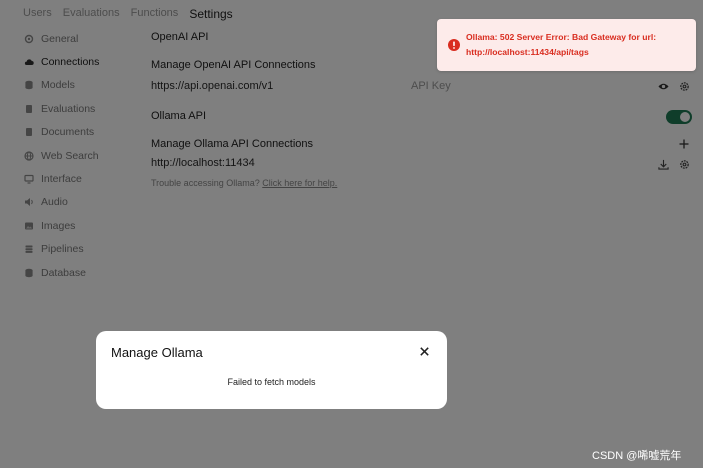 This screenshot has width=703, height=468. I want to click on manage-ollama-modal: Manage Ollama Failed to fetch models, so click(271, 370).